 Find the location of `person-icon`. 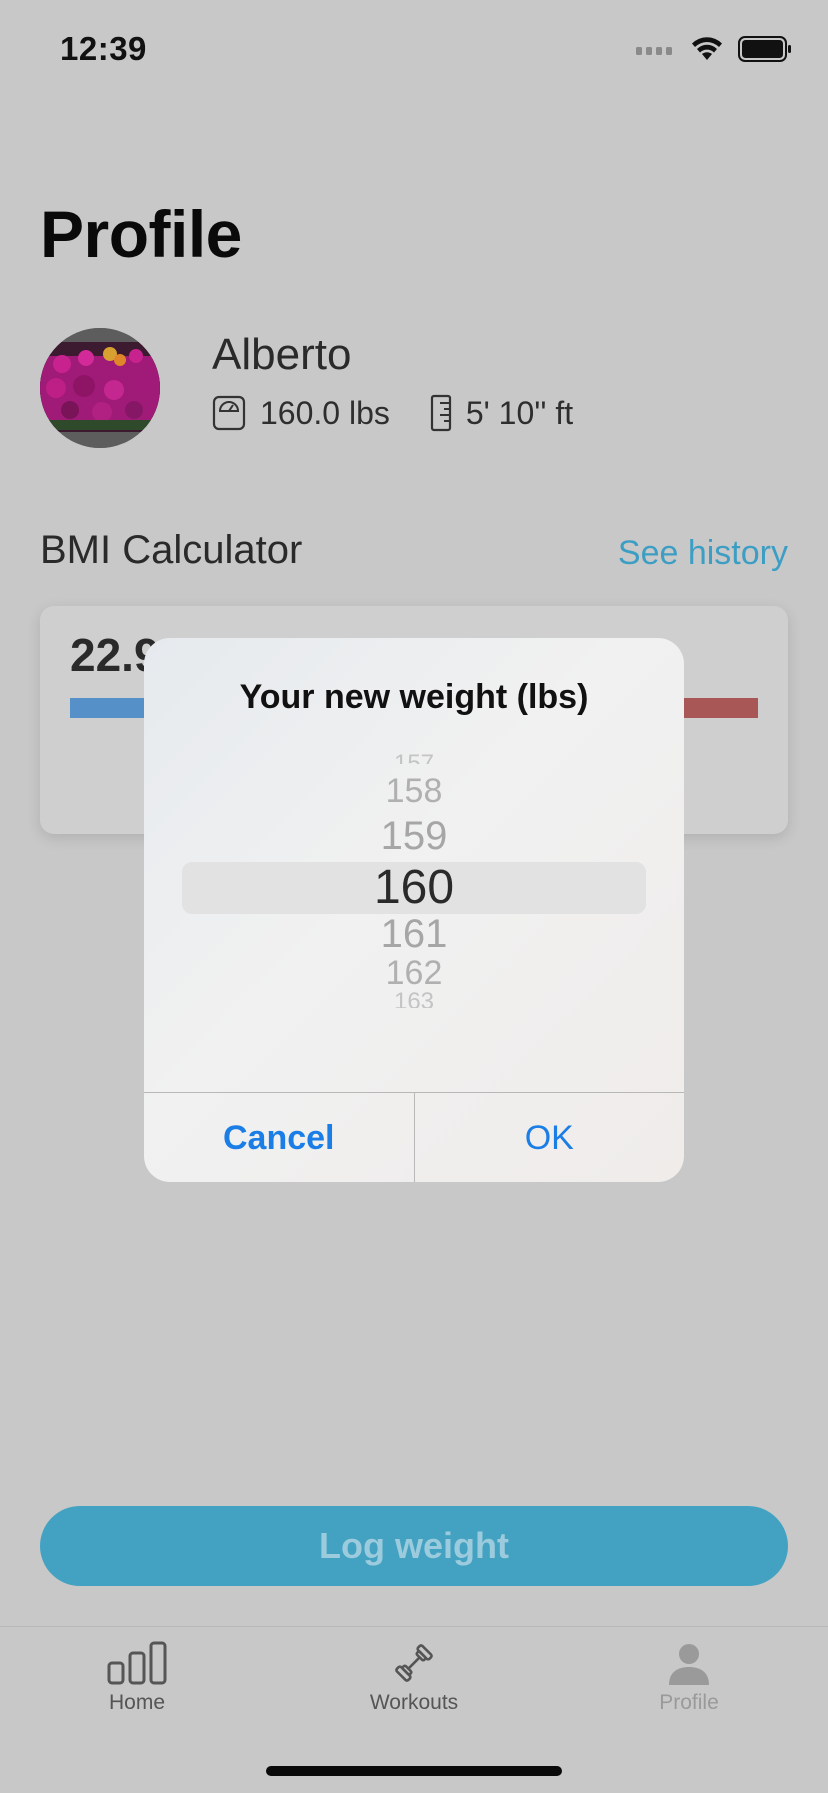

person-icon is located at coordinates (689, 1664).